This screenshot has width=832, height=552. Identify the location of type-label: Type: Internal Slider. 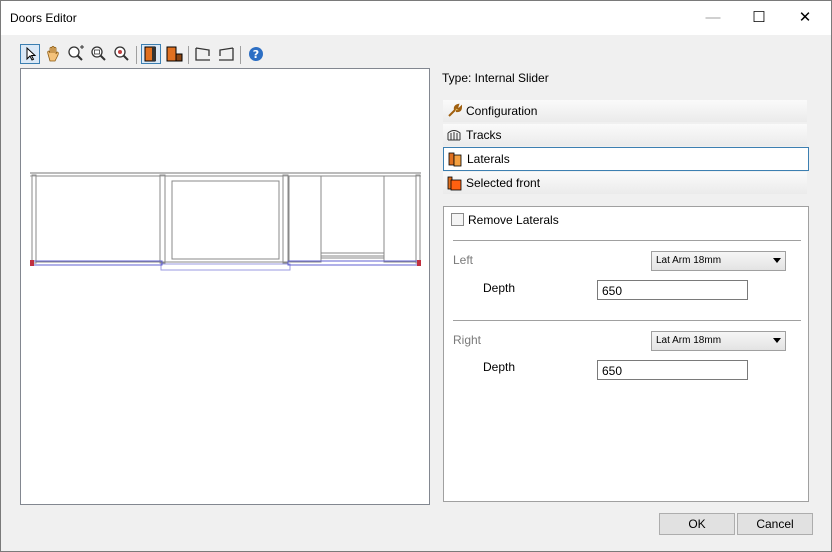
(495, 78).